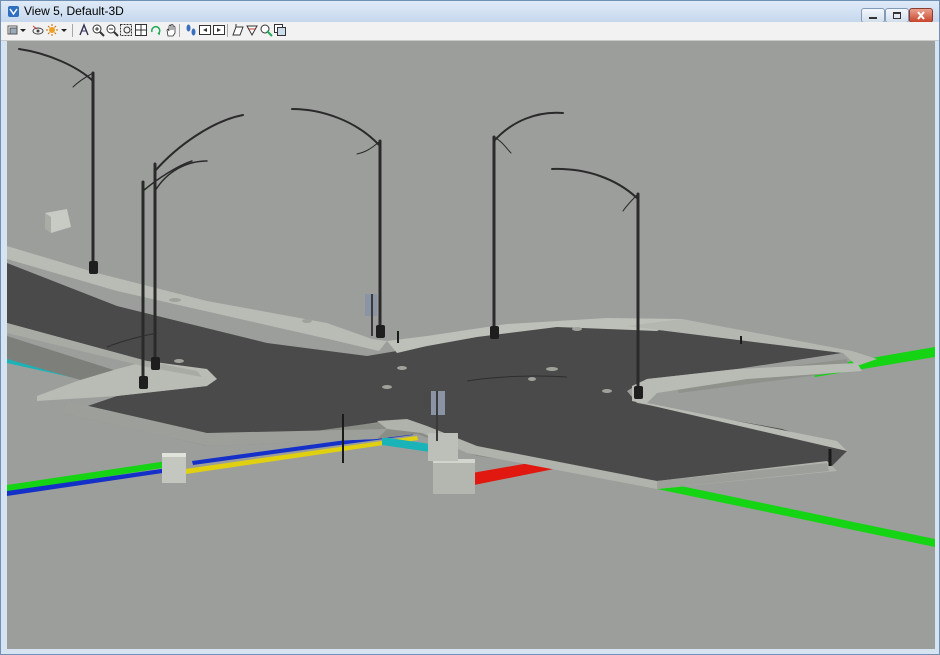 The width and height of the screenshot is (940, 655). I want to click on close-button, so click(921, 15).